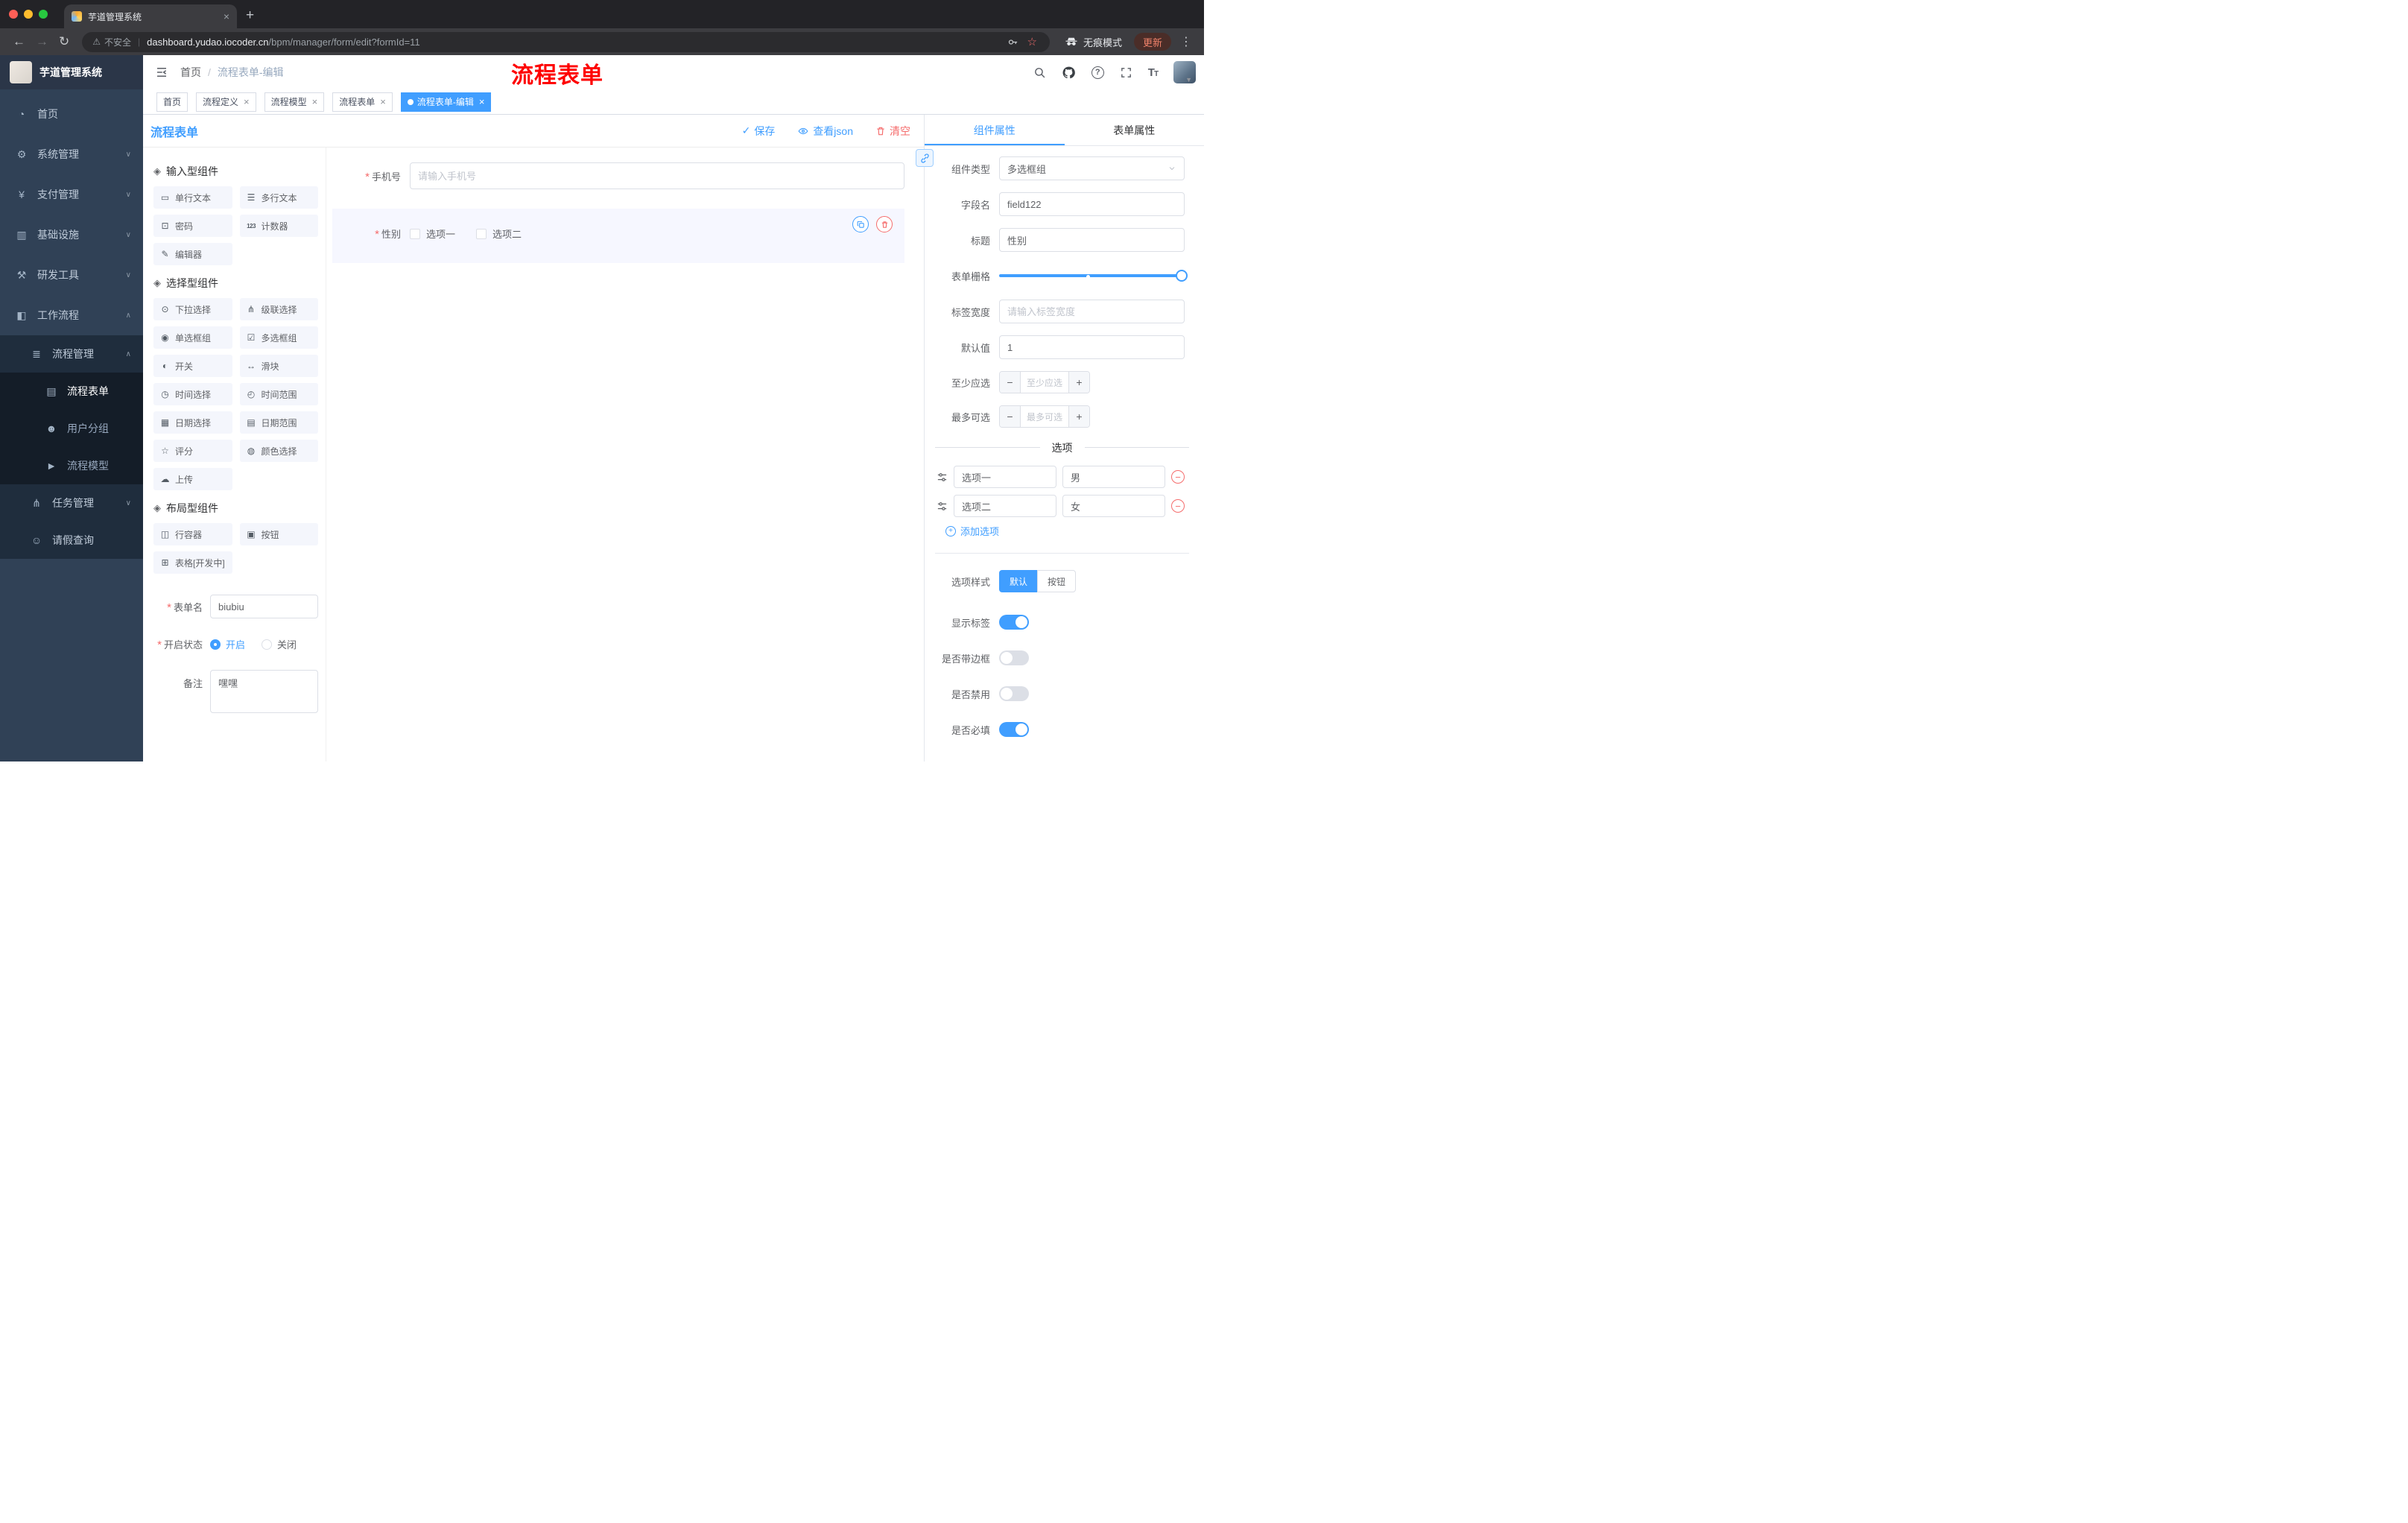 The width and height of the screenshot is (2408, 1523). What do you see at coordinates (1126, 72) in the screenshot?
I see `fullscreen-icon` at bounding box center [1126, 72].